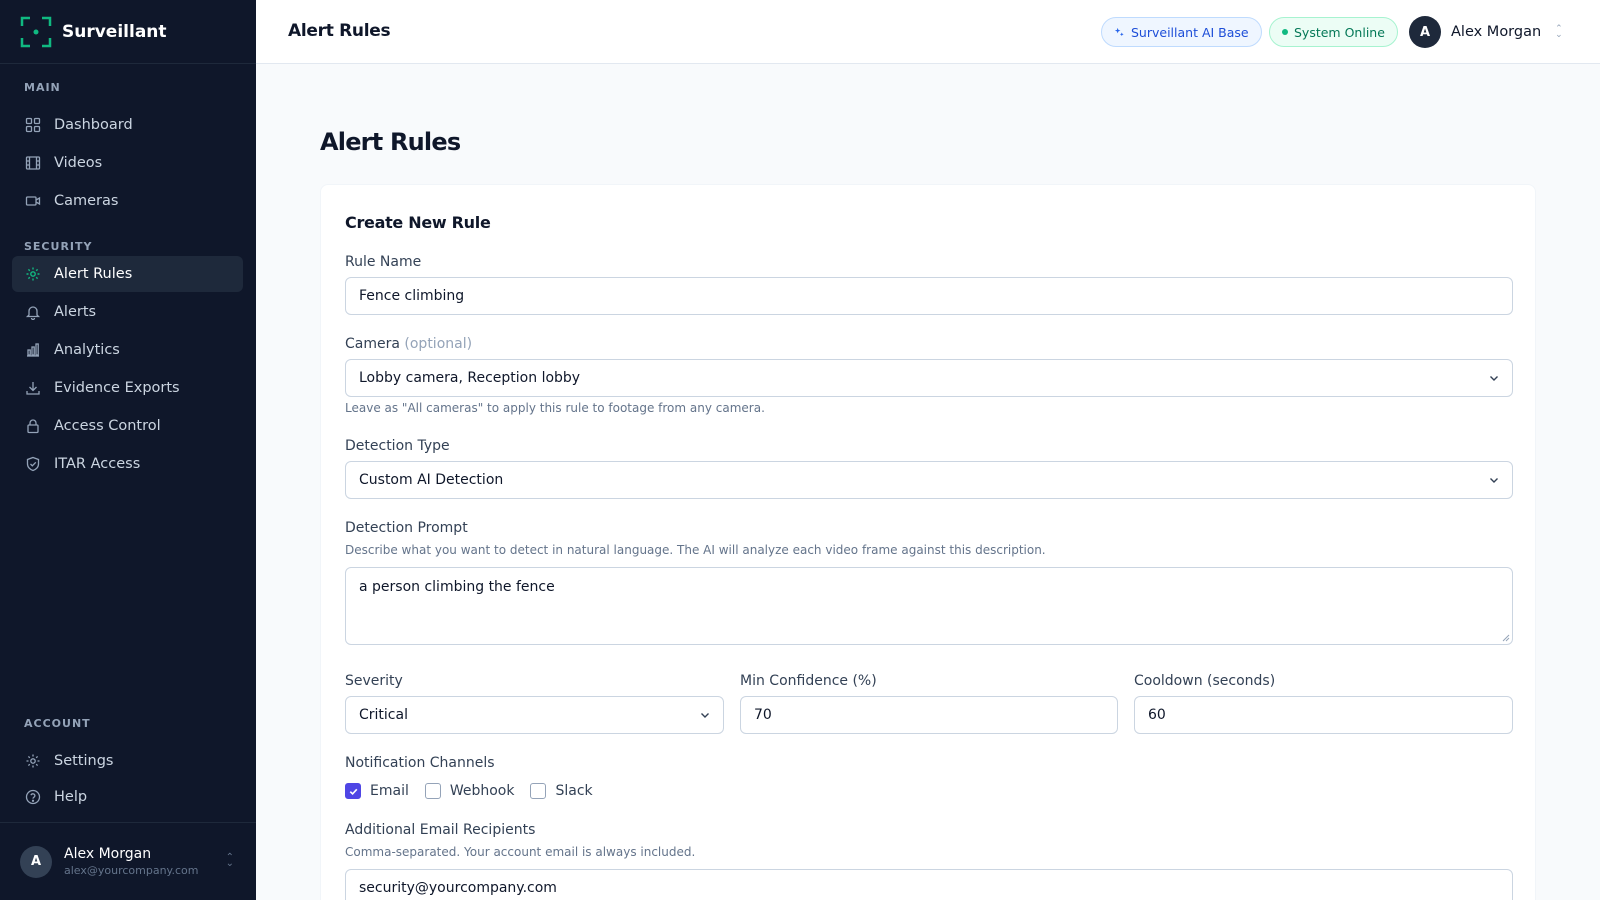  I want to click on rule-name-label: Rule Name, so click(383, 262).